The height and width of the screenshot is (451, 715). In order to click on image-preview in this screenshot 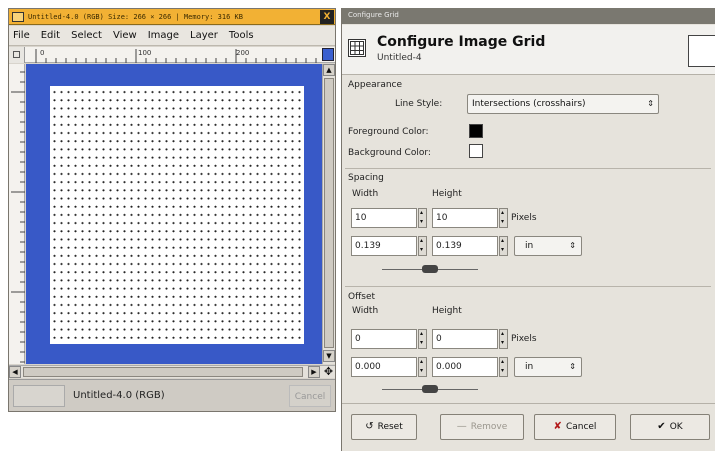, I will do `click(701, 51)`.